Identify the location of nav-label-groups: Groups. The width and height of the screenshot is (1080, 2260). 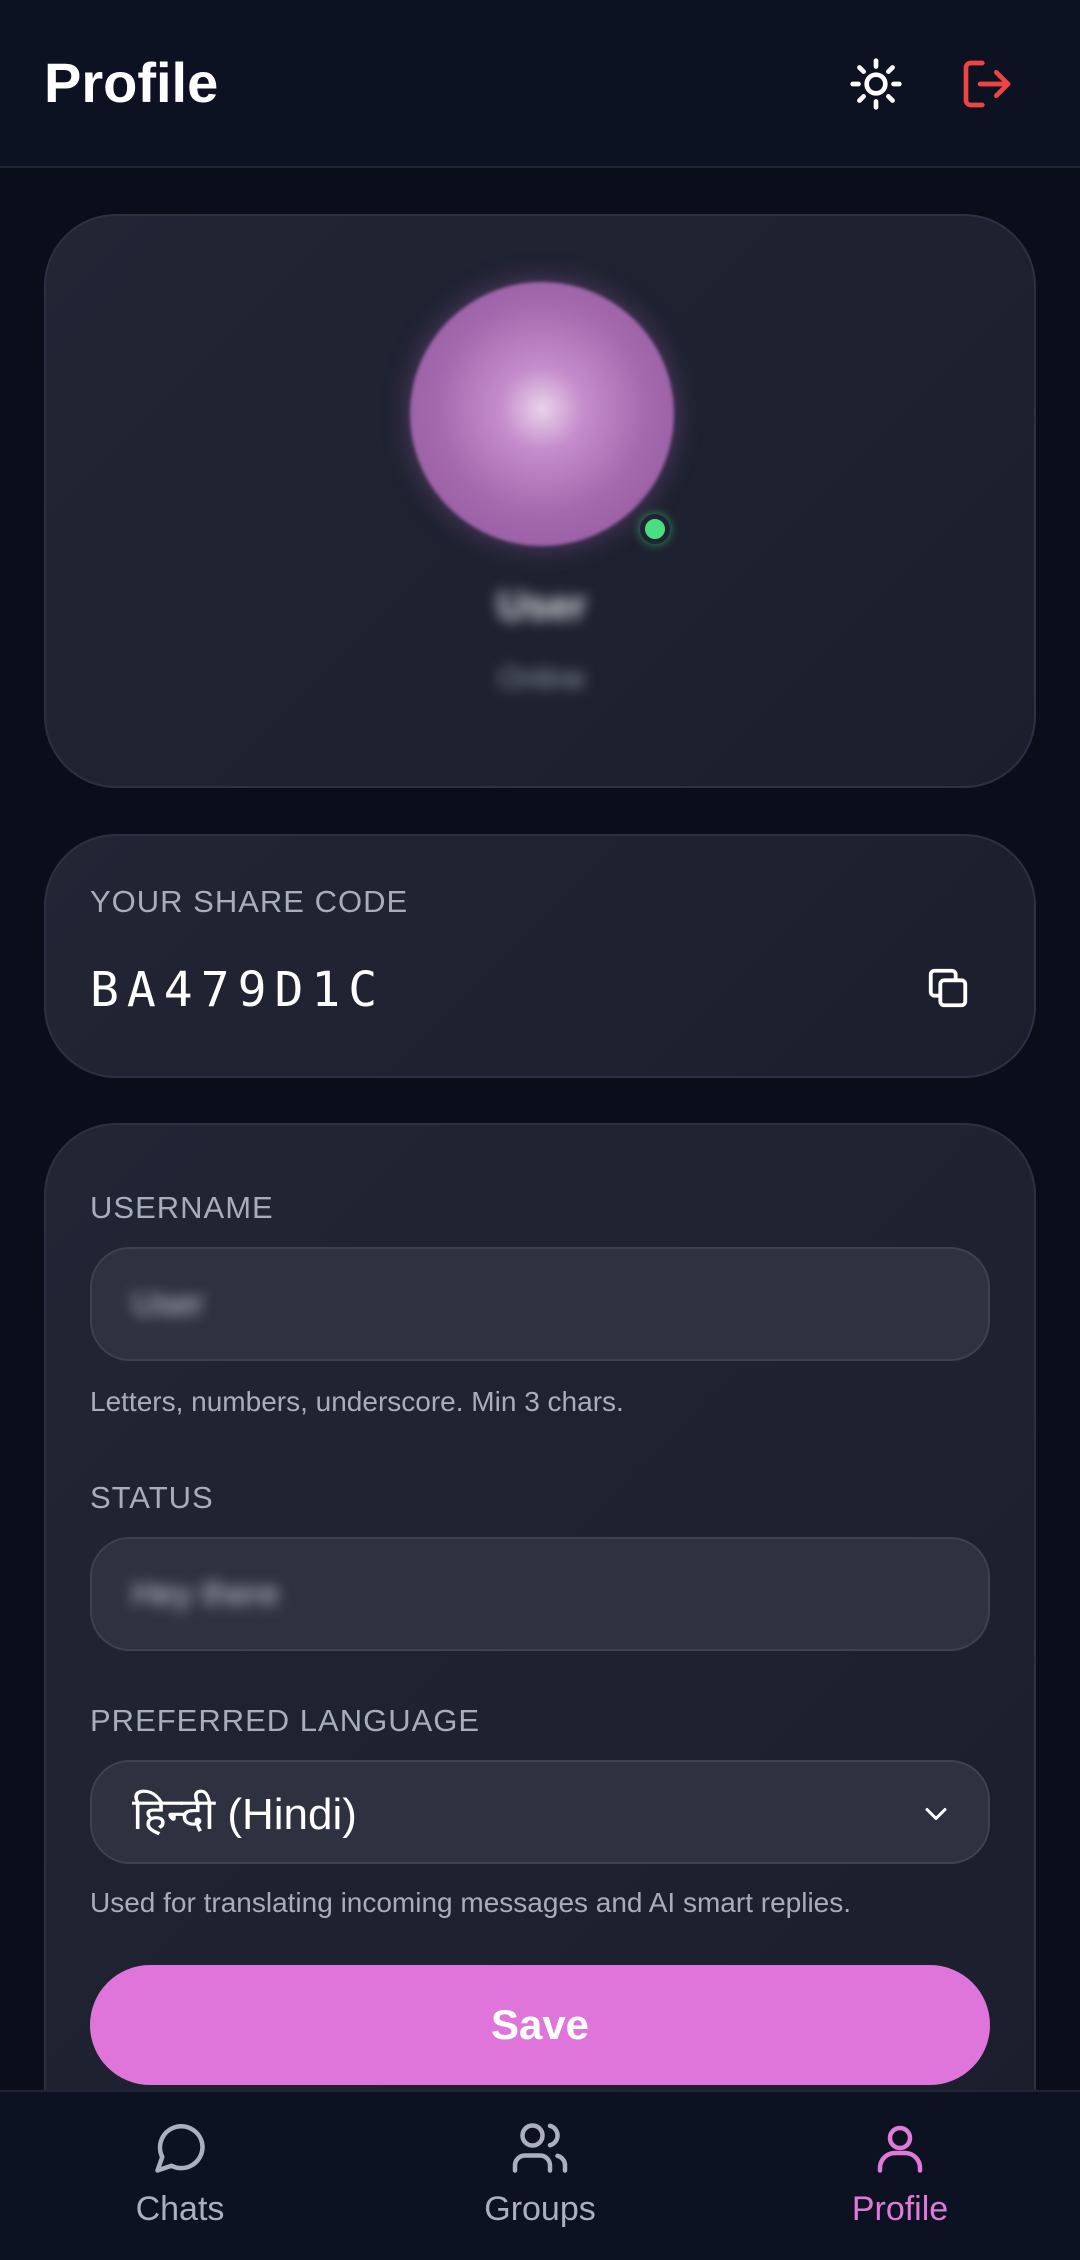
(540, 2209).